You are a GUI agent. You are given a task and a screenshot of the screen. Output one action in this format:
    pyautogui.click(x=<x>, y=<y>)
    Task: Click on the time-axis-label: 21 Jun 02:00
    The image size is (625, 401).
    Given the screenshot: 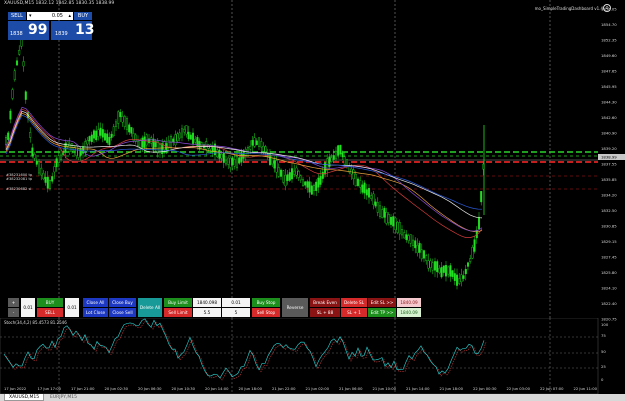 What is the action you would take?
    pyautogui.click(x=318, y=389)
    